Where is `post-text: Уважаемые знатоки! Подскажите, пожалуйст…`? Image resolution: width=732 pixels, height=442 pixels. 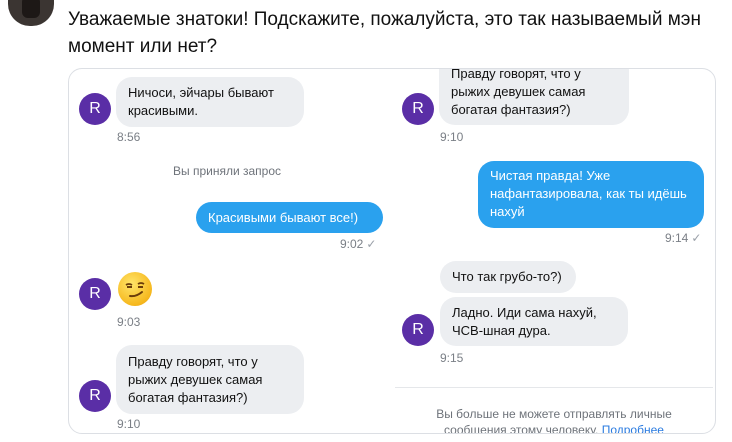
post-text: Уважаемые знатоки! Подскажите, пожалуйст… is located at coordinates (384, 33).